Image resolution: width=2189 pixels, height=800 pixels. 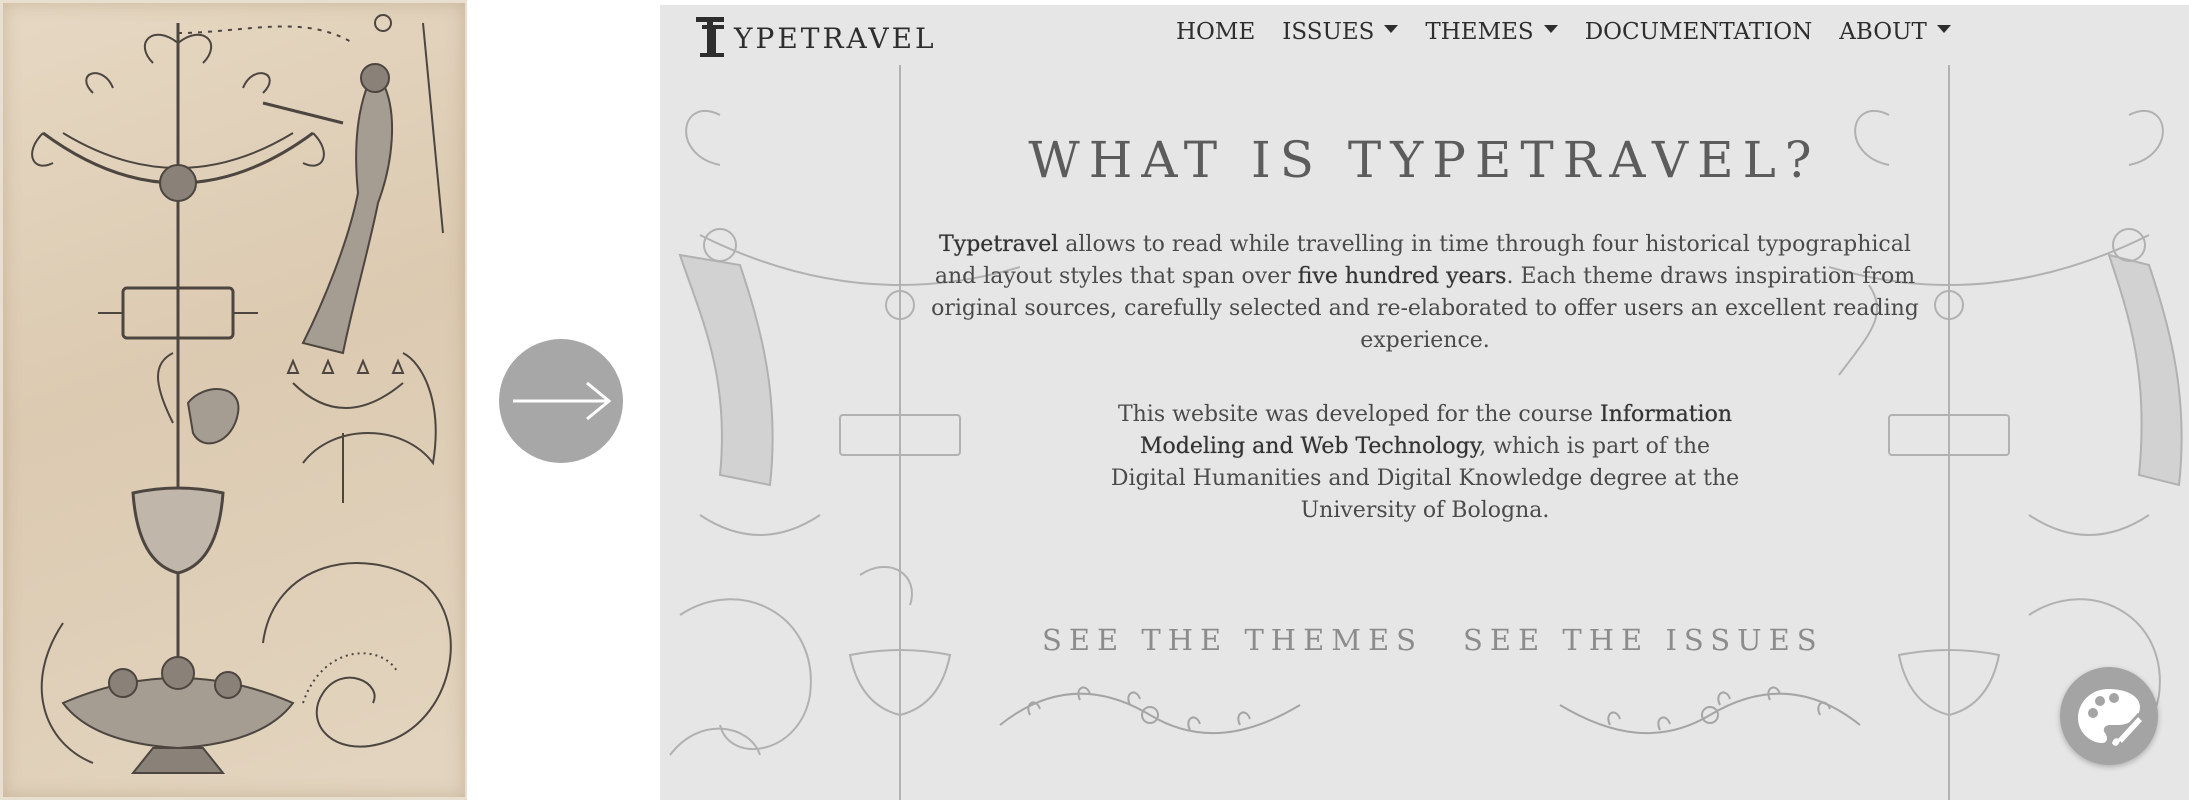 I want to click on nav-about-dropdown: ABOUT, so click(x=1895, y=32).